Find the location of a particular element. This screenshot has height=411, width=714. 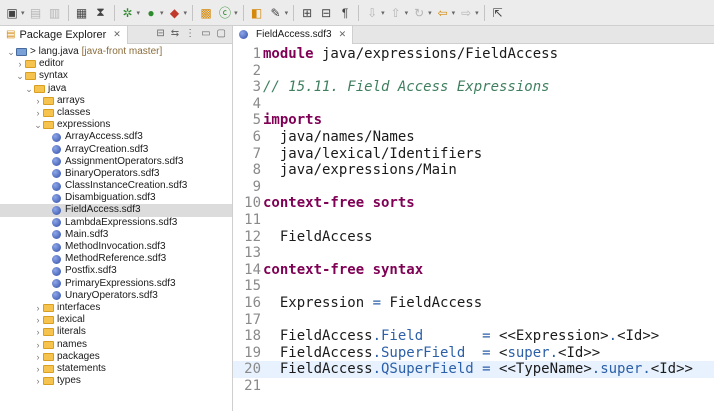

tree-folder-item: › interfaces is located at coordinates (116, 308).